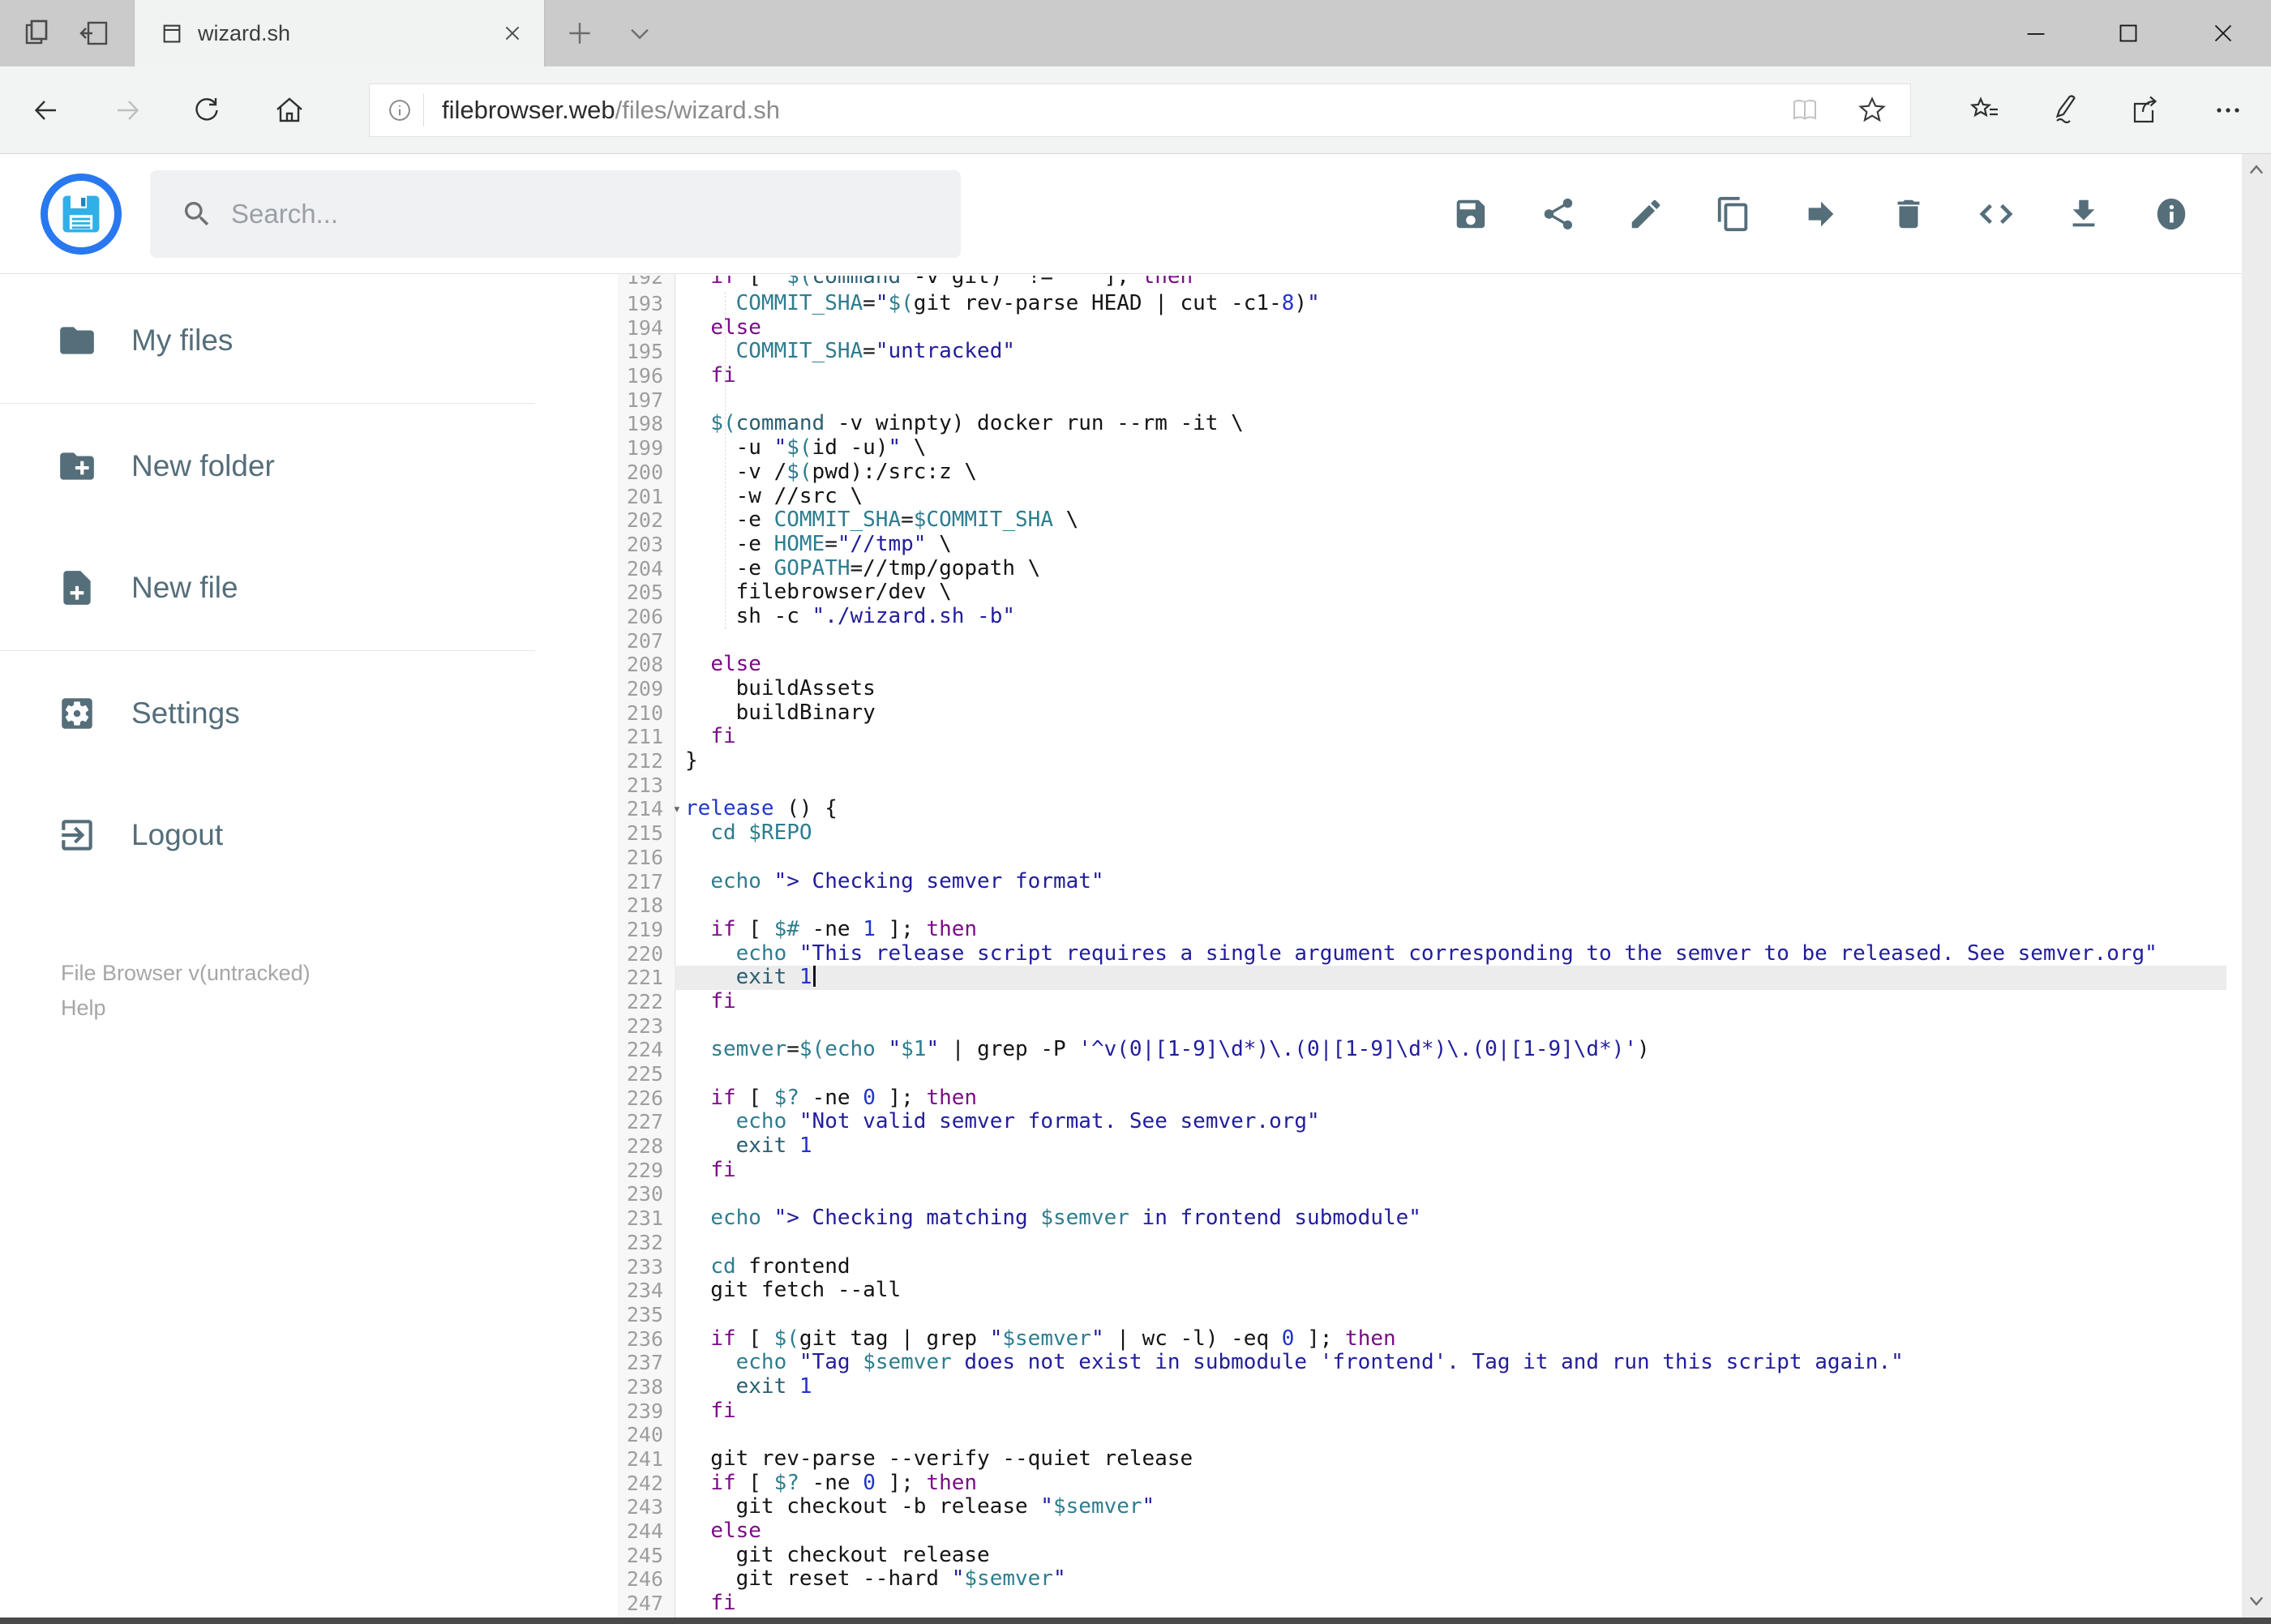  What do you see at coordinates (83, 1009) in the screenshot?
I see `help-link: Help` at bounding box center [83, 1009].